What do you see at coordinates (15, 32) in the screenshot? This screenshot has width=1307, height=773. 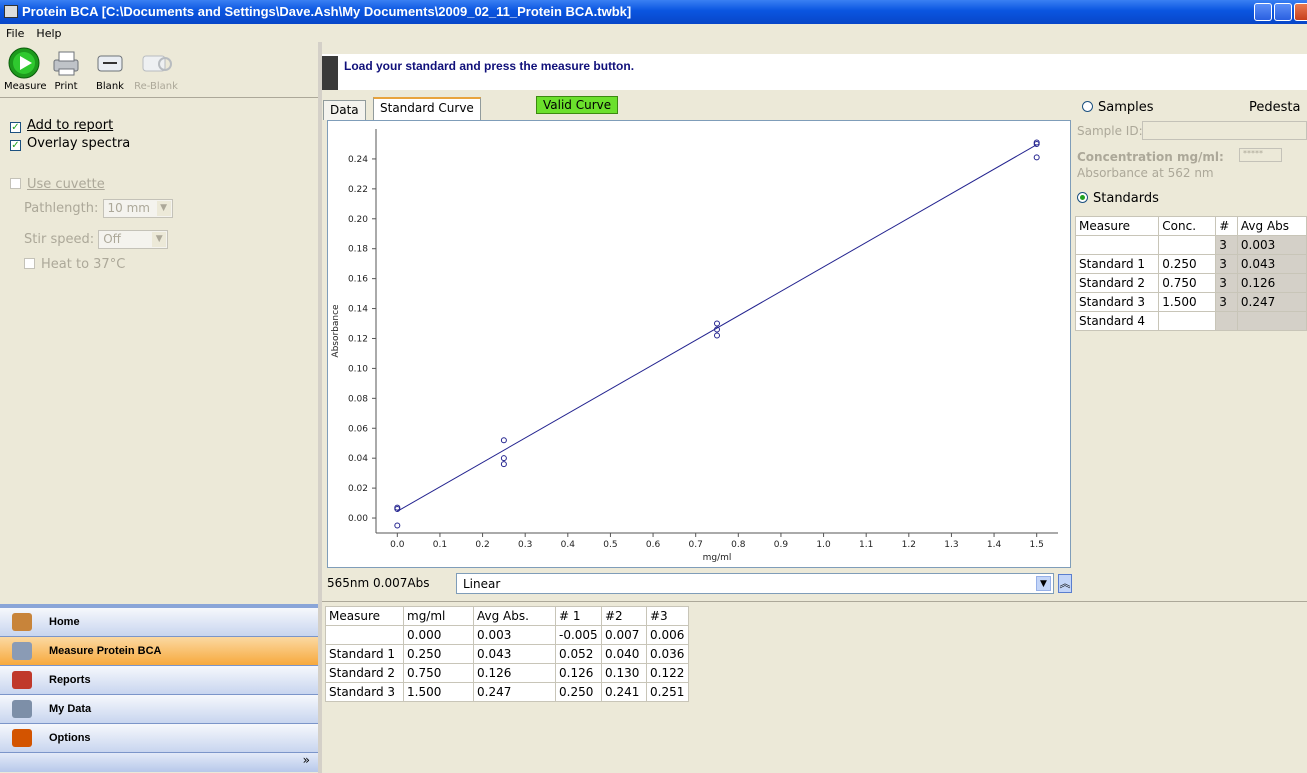 I see `menu-file: File` at bounding box center [15, 32].